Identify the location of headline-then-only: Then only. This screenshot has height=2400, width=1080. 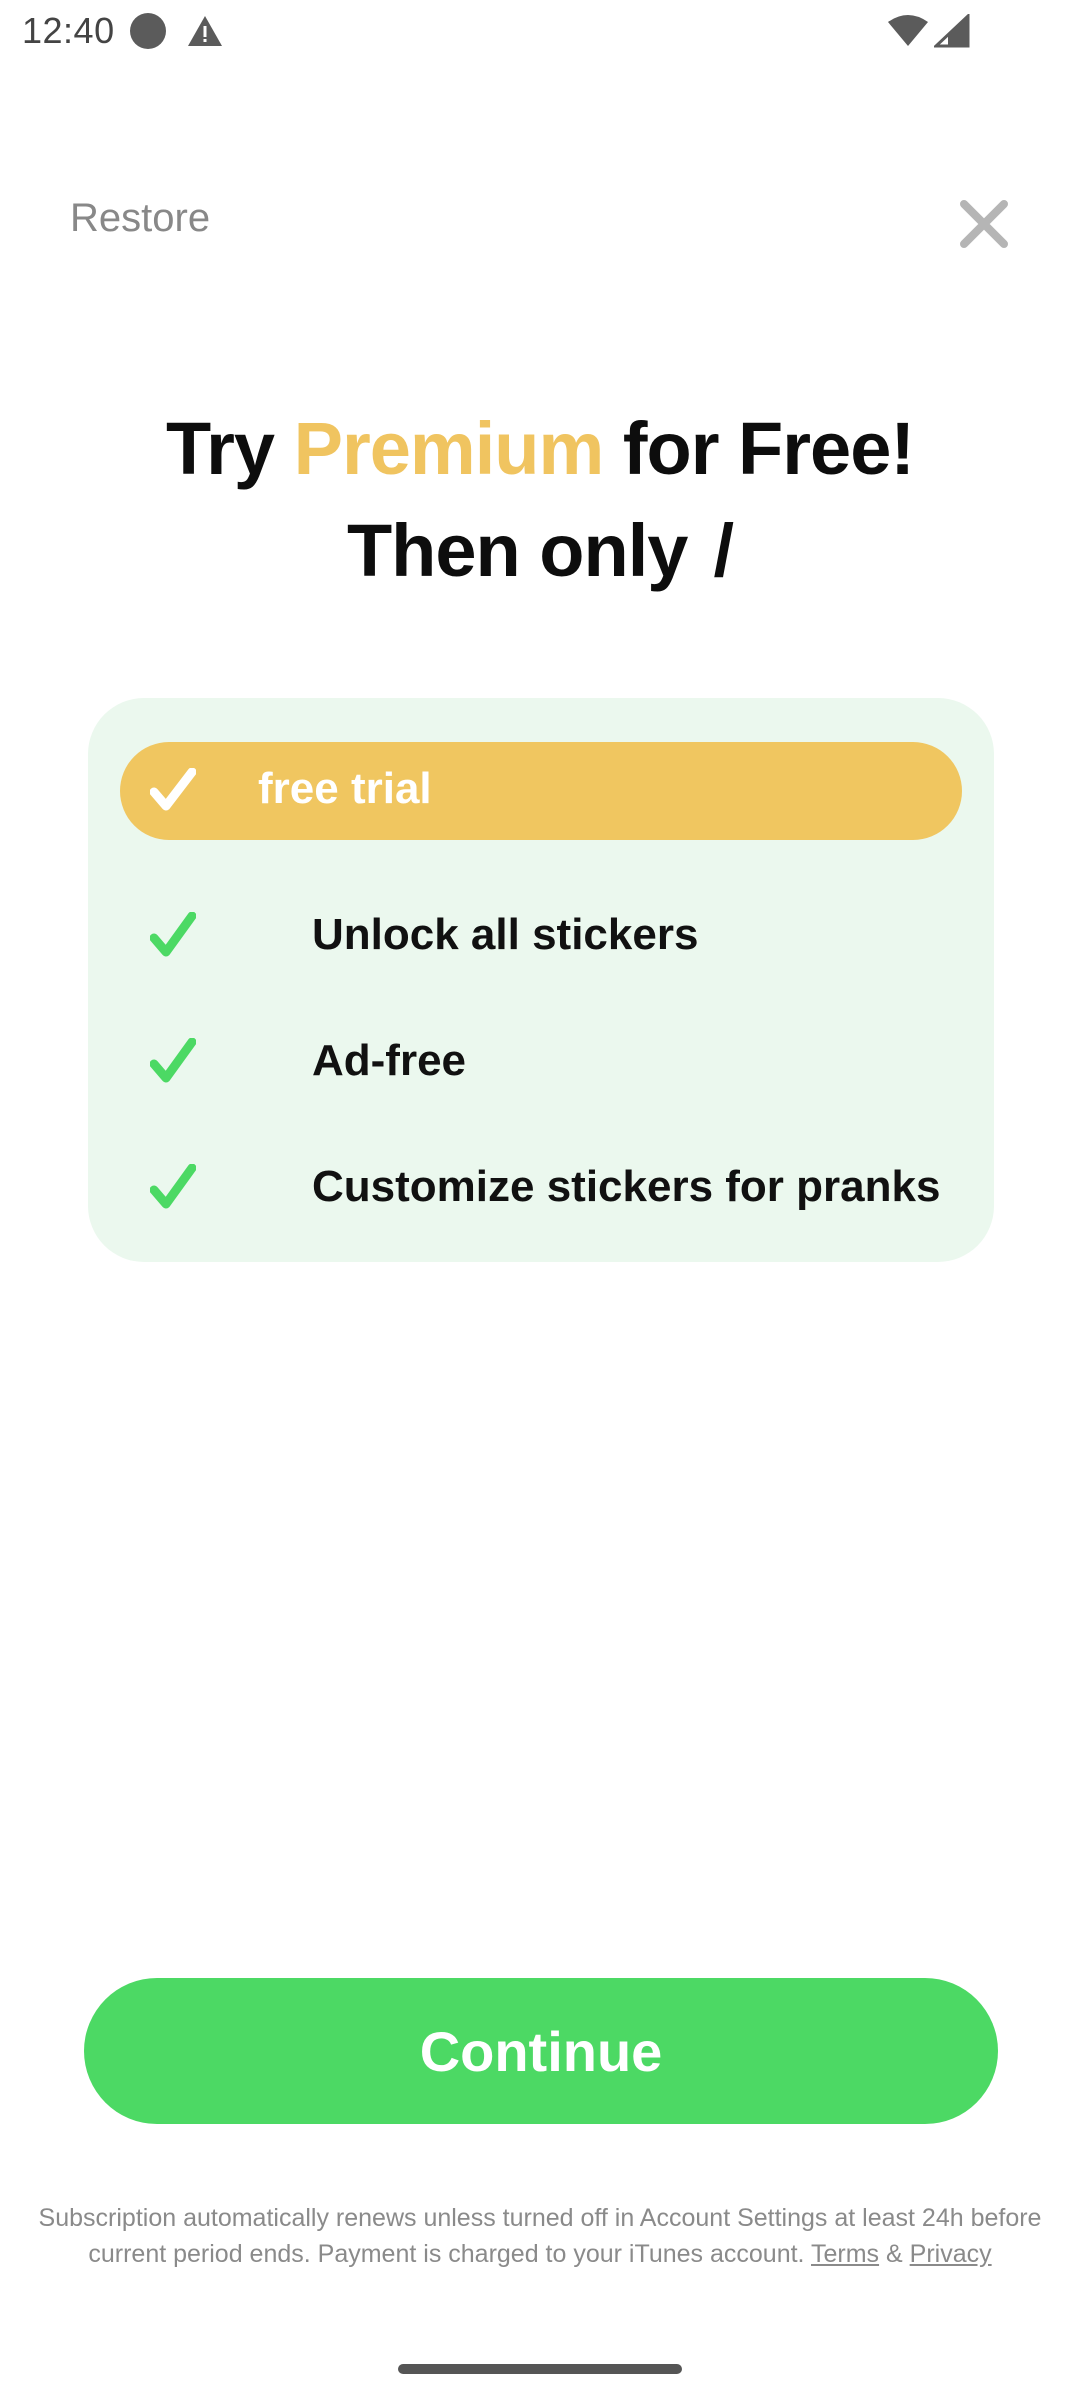
(517, 550).